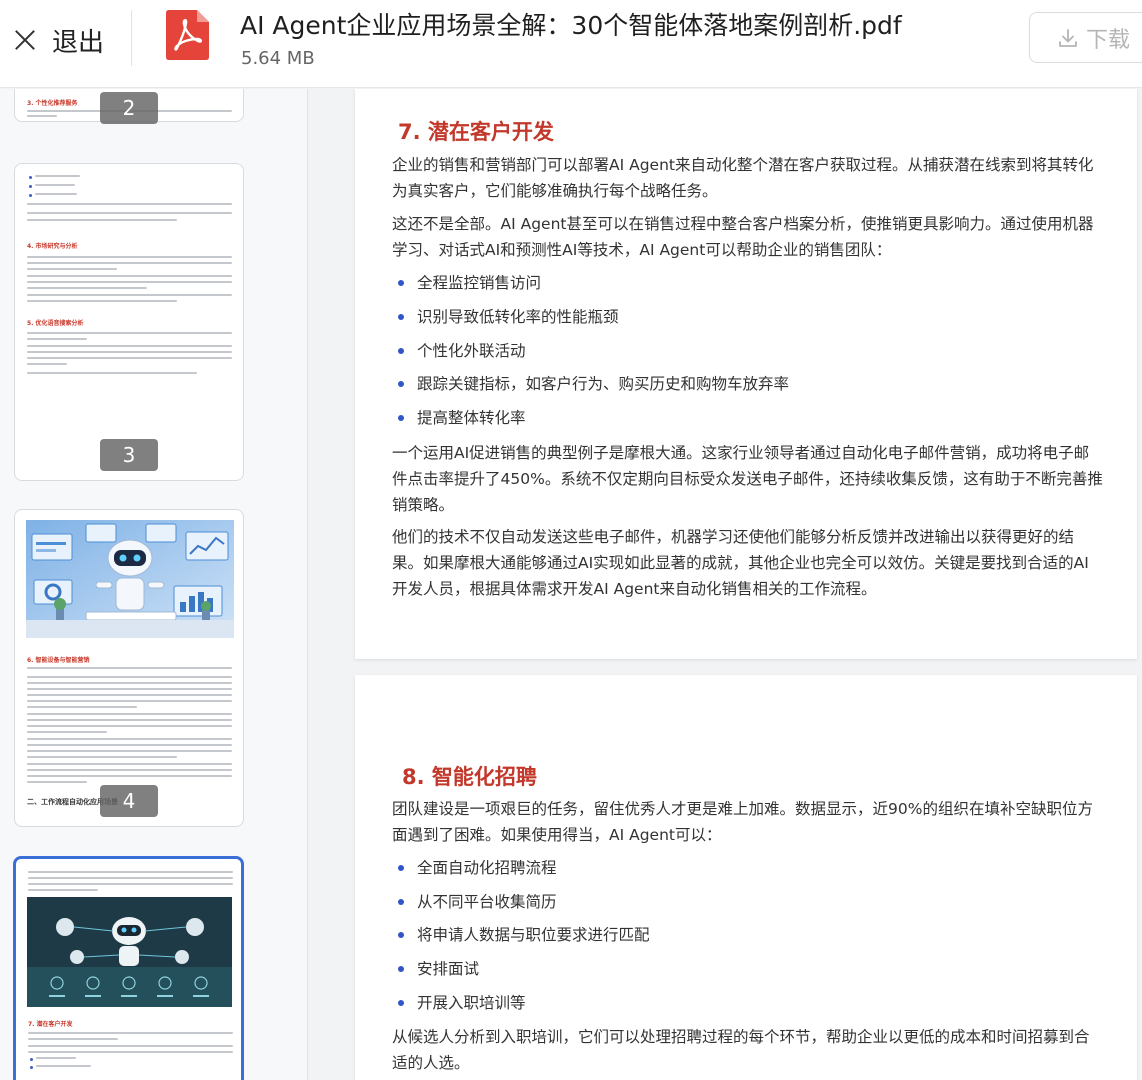 This screenshot has height=1080, width=1142. Describe the element at coordinates (78, 42) in the screenshot. I see `exit-label: 退出` at that location.